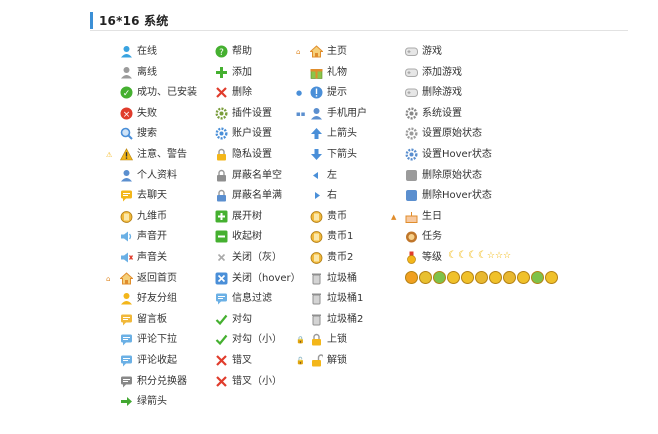  What do you see at coordinates (342, 154) in the screenshot?
I see `icon-label: 下箭头` at bounding box center [342, 154].